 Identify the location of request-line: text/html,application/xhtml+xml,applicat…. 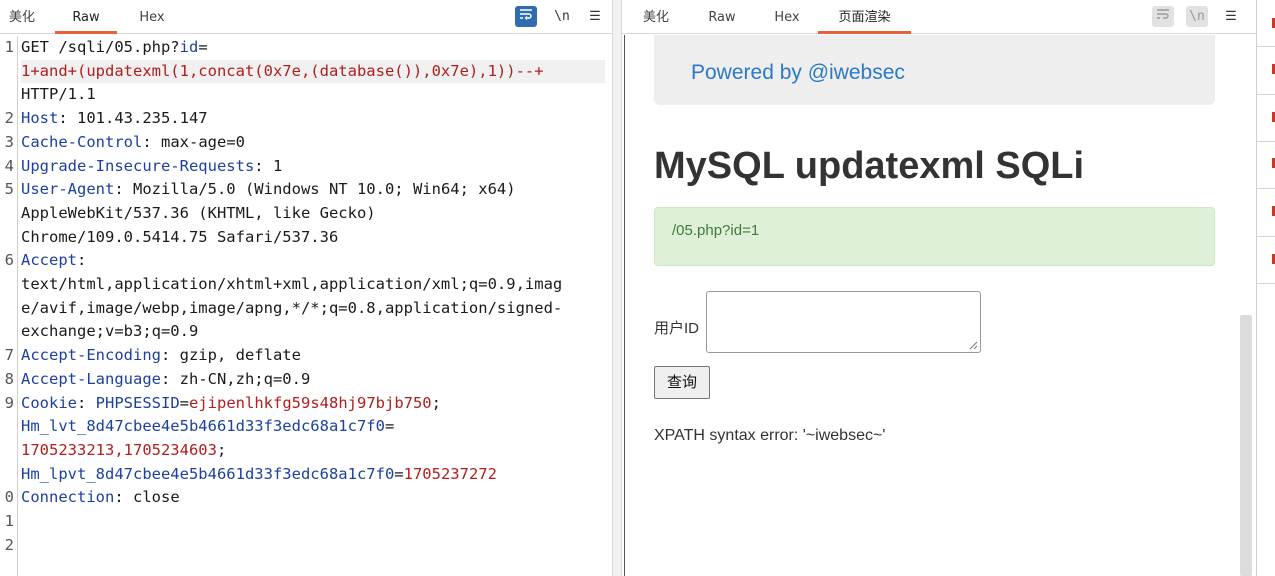
(291, 285).